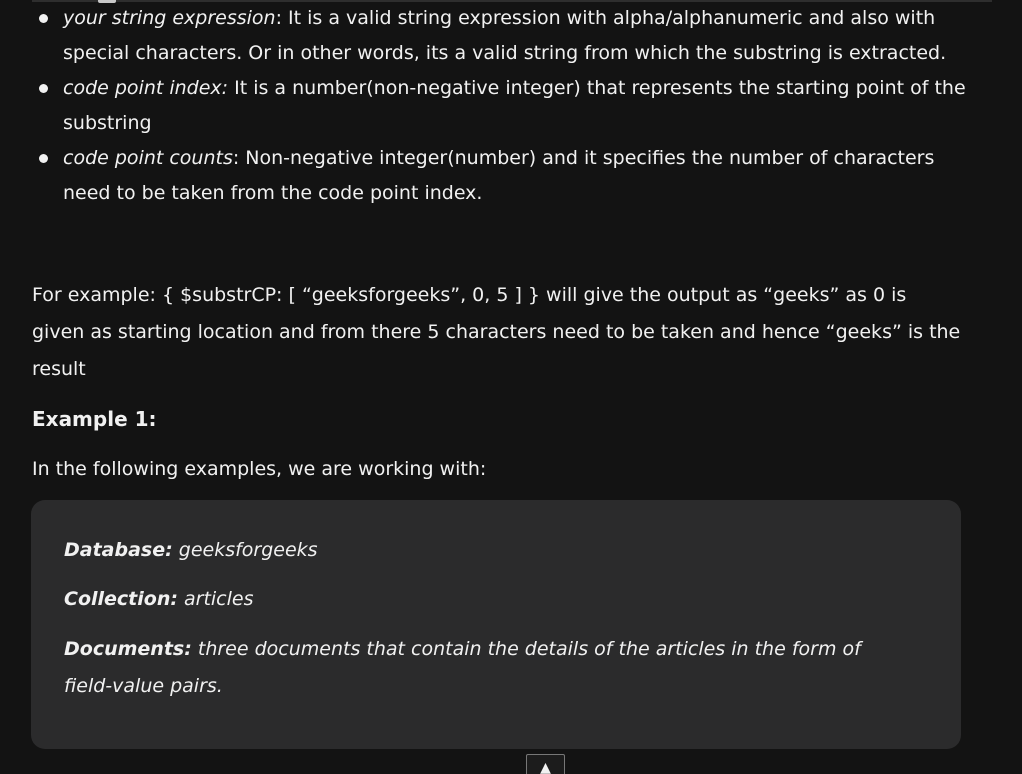  What do you see at coordinates (215, 599) in the screenshot?
I see `collection-value: articles` at bounding box center [215, 599].